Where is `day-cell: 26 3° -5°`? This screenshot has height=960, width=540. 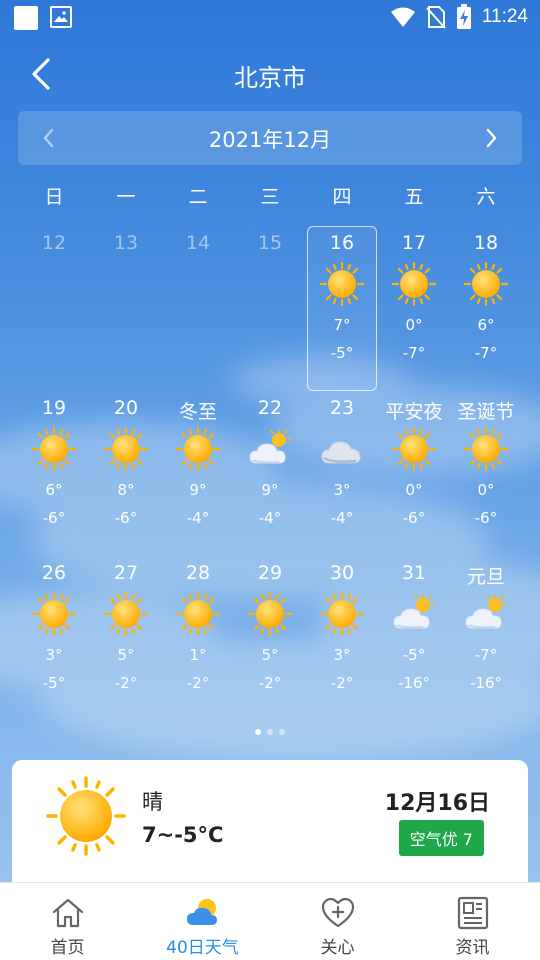 day-cell: 26 3° -5° is located at coordinates (54, 638).